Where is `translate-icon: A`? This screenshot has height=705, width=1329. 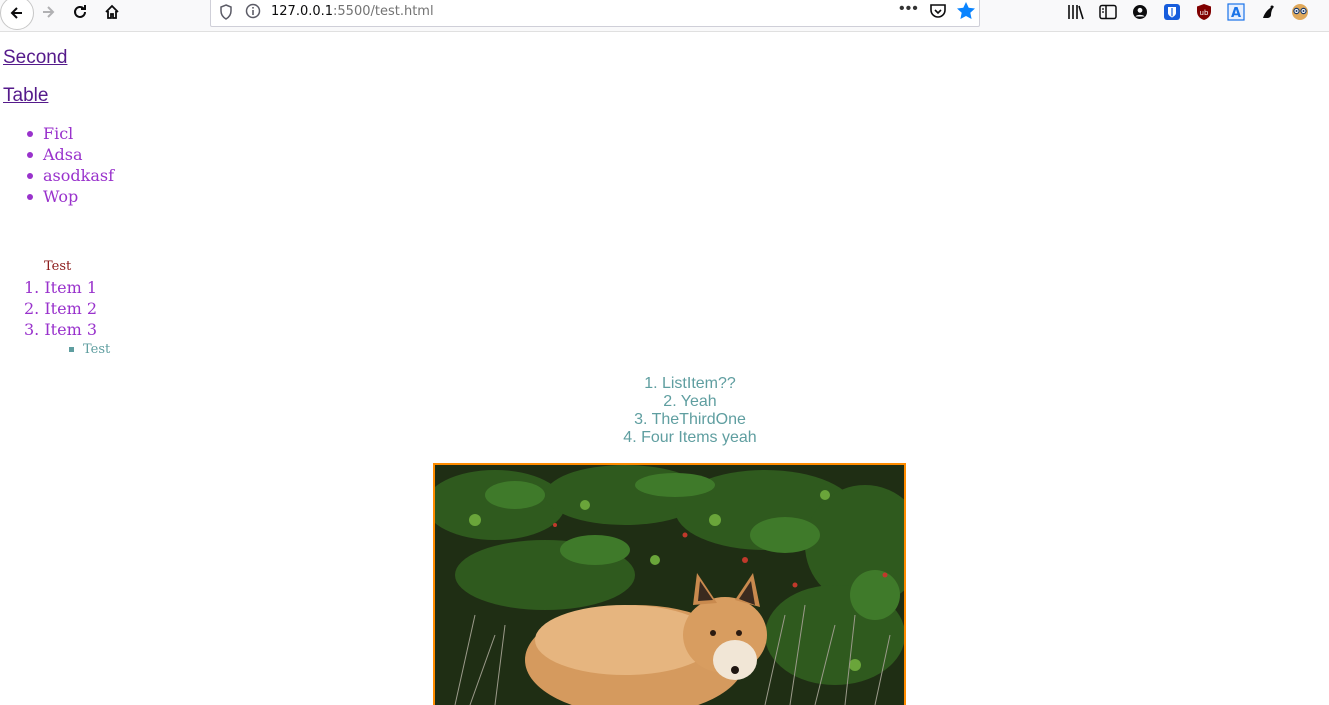 translate-icon: A is located at coordinates (1236, 12).